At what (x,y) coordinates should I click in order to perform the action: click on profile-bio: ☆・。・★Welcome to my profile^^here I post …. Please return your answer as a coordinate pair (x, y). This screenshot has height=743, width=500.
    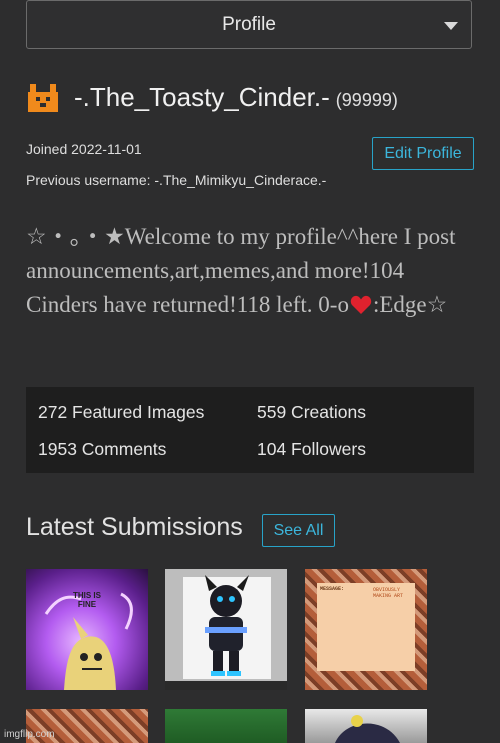
    Looking at the image, I should click on (248, 271).